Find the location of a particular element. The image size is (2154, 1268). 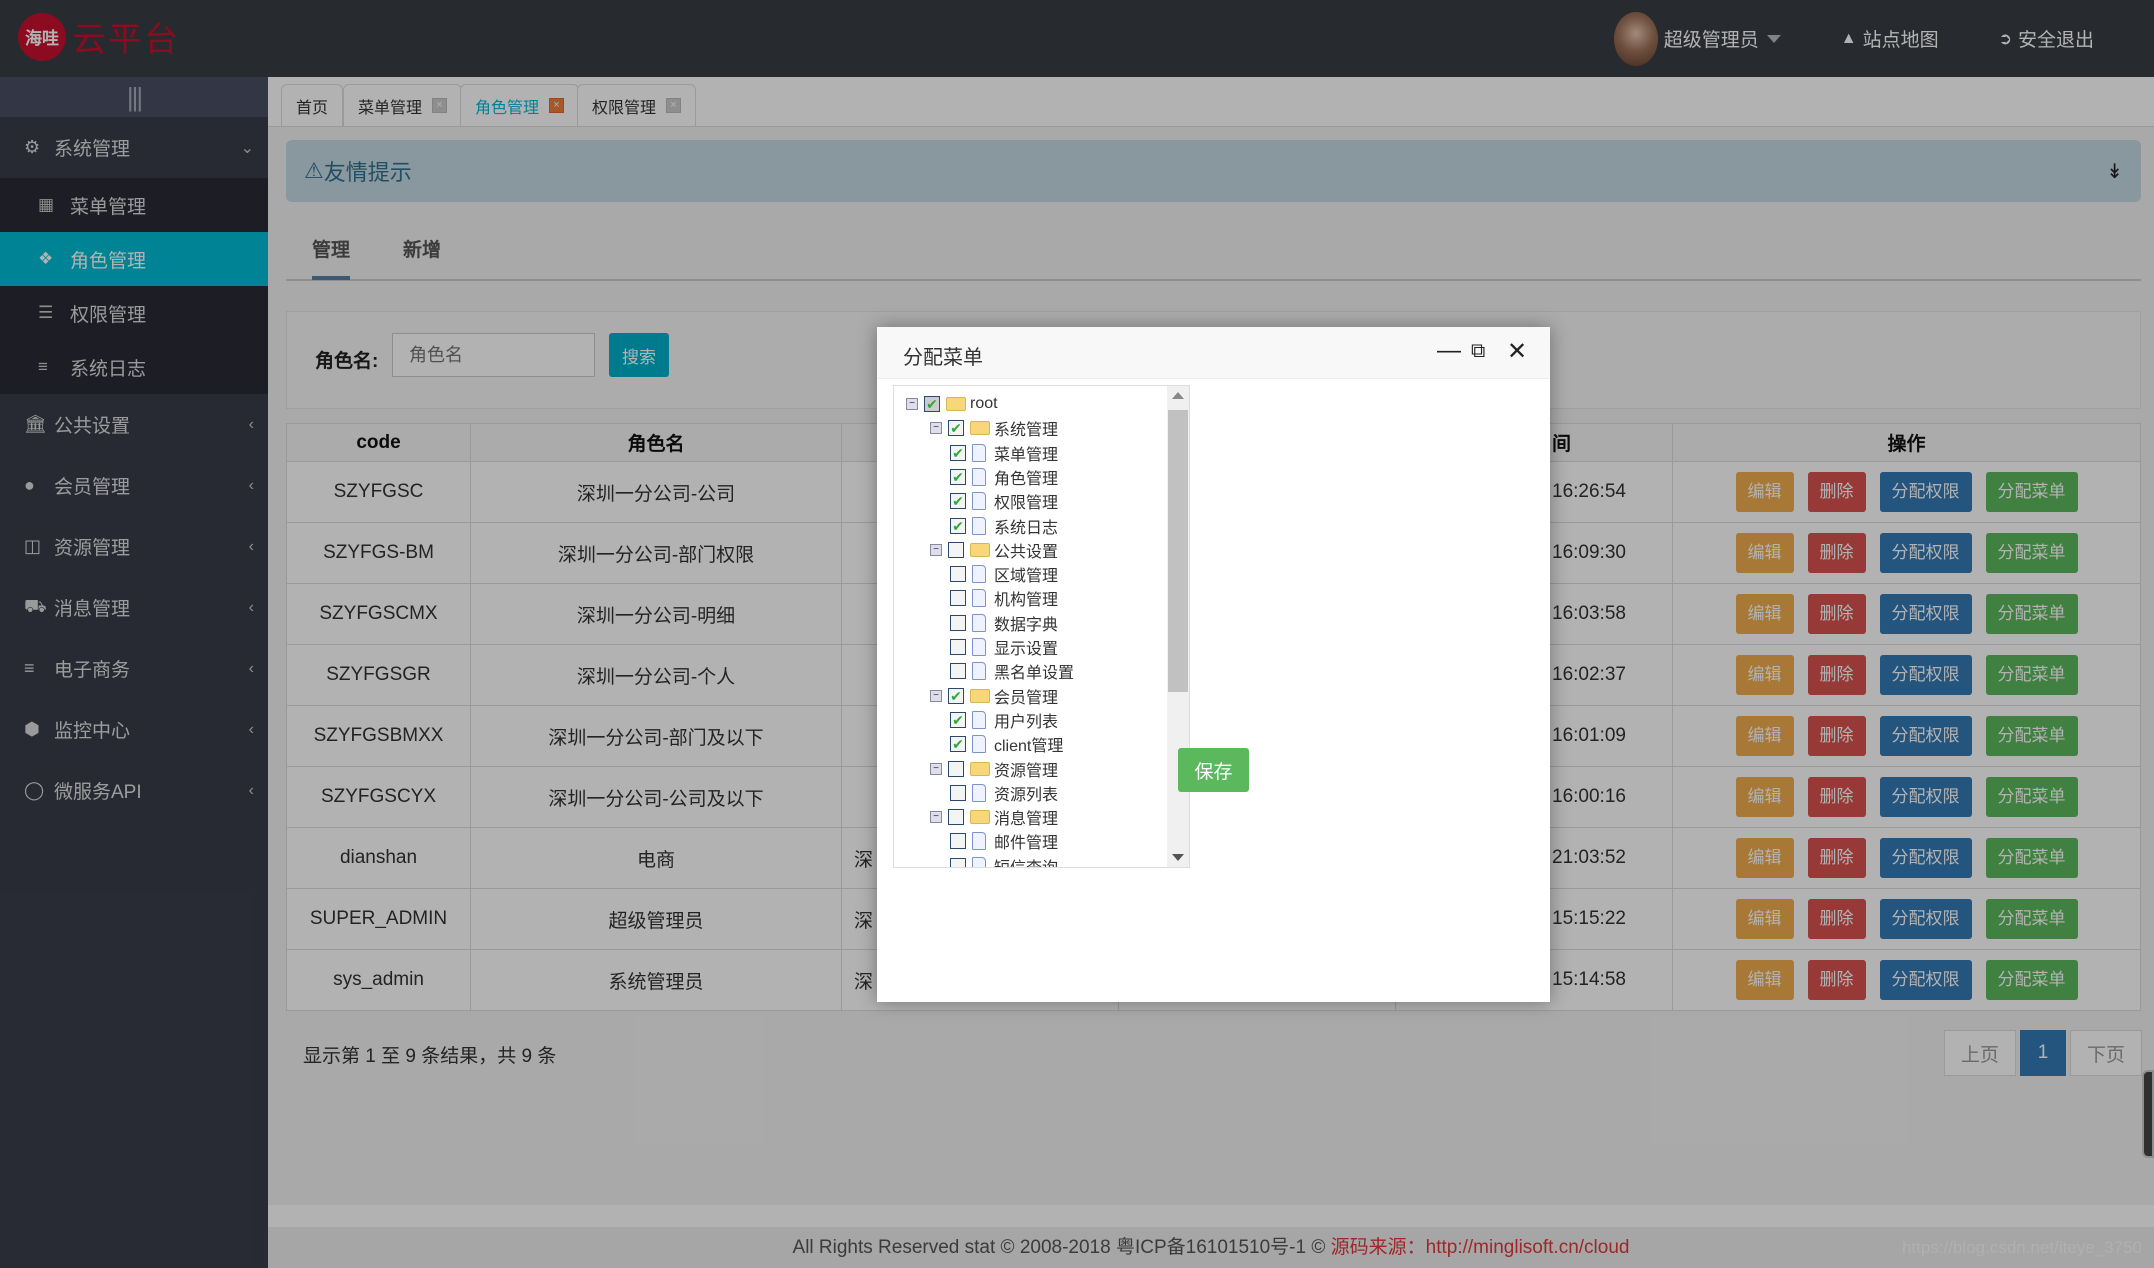

tree-node-label: 数据字典 is located at coordinates (1026, 625).